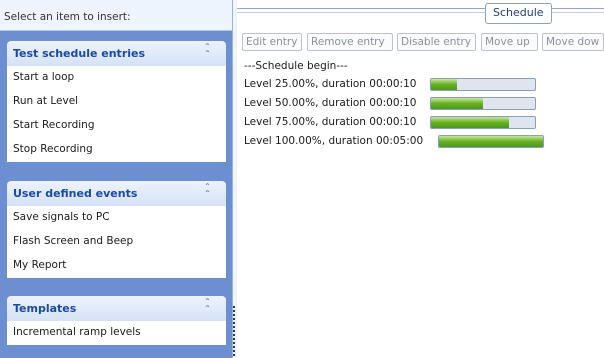  Describe the element at coordinates (509, 42) in the screenshot. I see `move-up-button: Move up` at that location.